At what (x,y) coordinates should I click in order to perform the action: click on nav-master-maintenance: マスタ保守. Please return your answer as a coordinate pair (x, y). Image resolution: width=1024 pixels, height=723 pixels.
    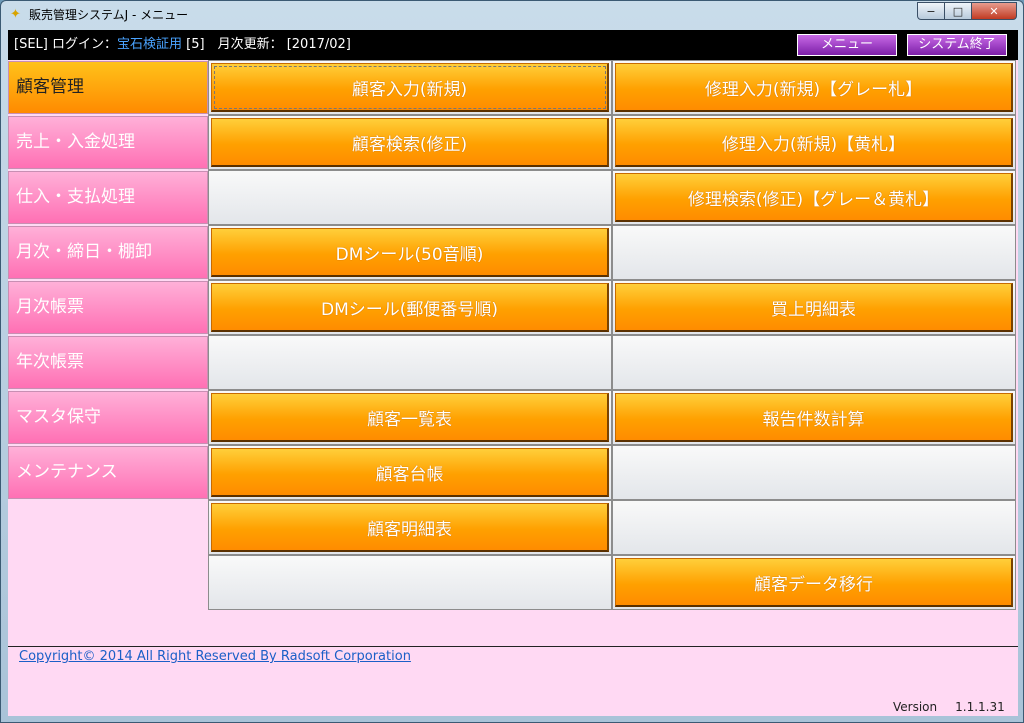
    Looking at the image, I should click on (108, 417).